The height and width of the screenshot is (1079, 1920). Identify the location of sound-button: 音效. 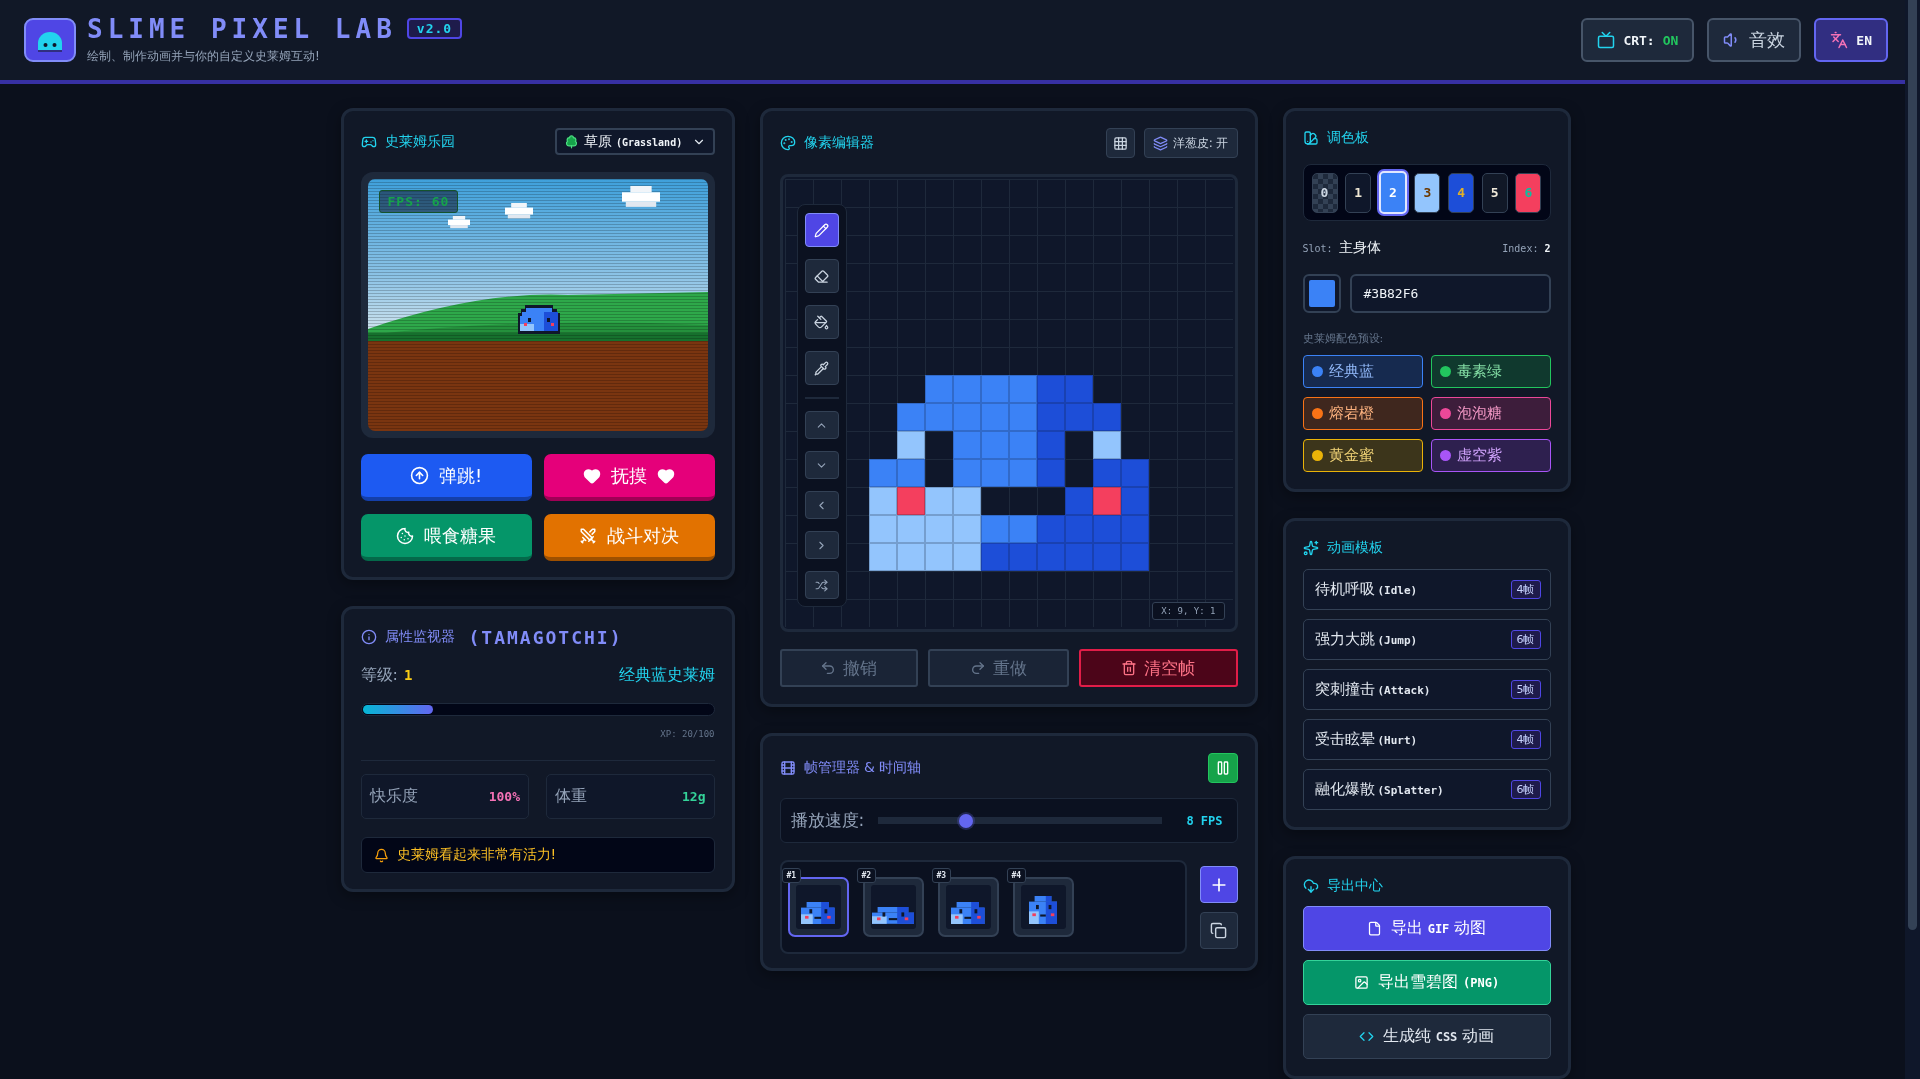
(1754, 40).